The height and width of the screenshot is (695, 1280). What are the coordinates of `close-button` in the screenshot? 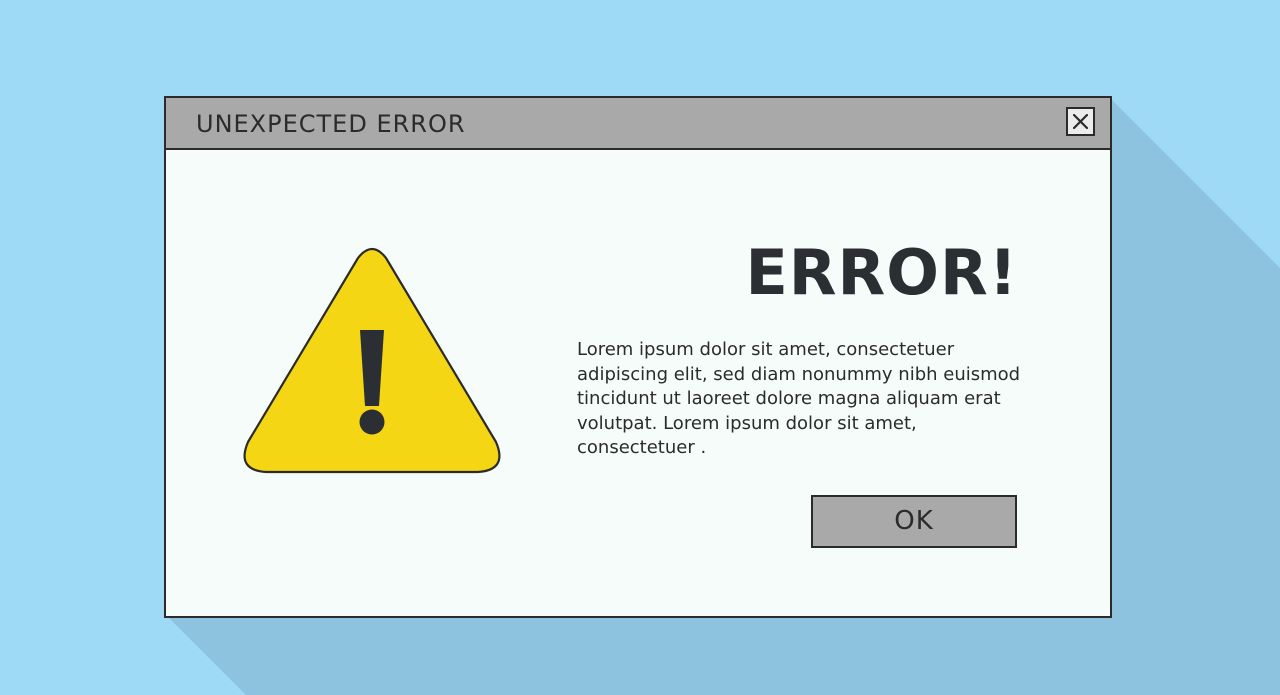 It's located at (1080, 121).